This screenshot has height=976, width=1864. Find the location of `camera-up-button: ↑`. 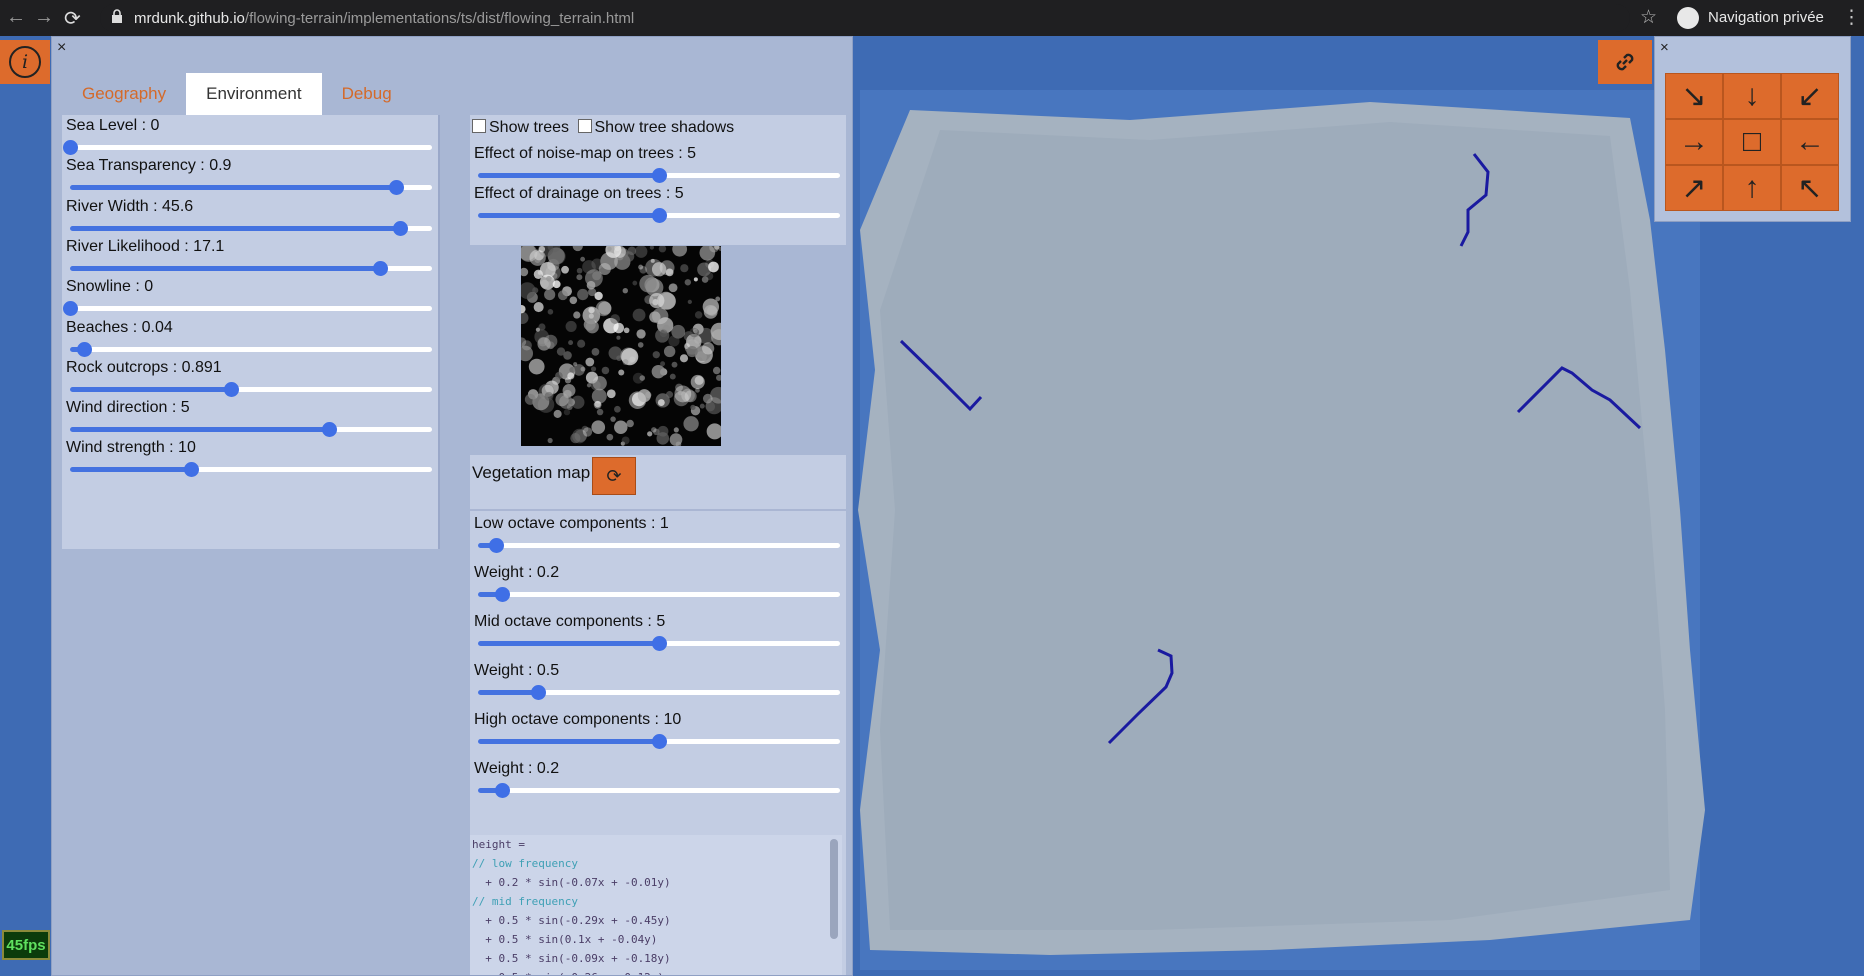

camera-up-button: ↑ is located at coordinates (1752, 188).